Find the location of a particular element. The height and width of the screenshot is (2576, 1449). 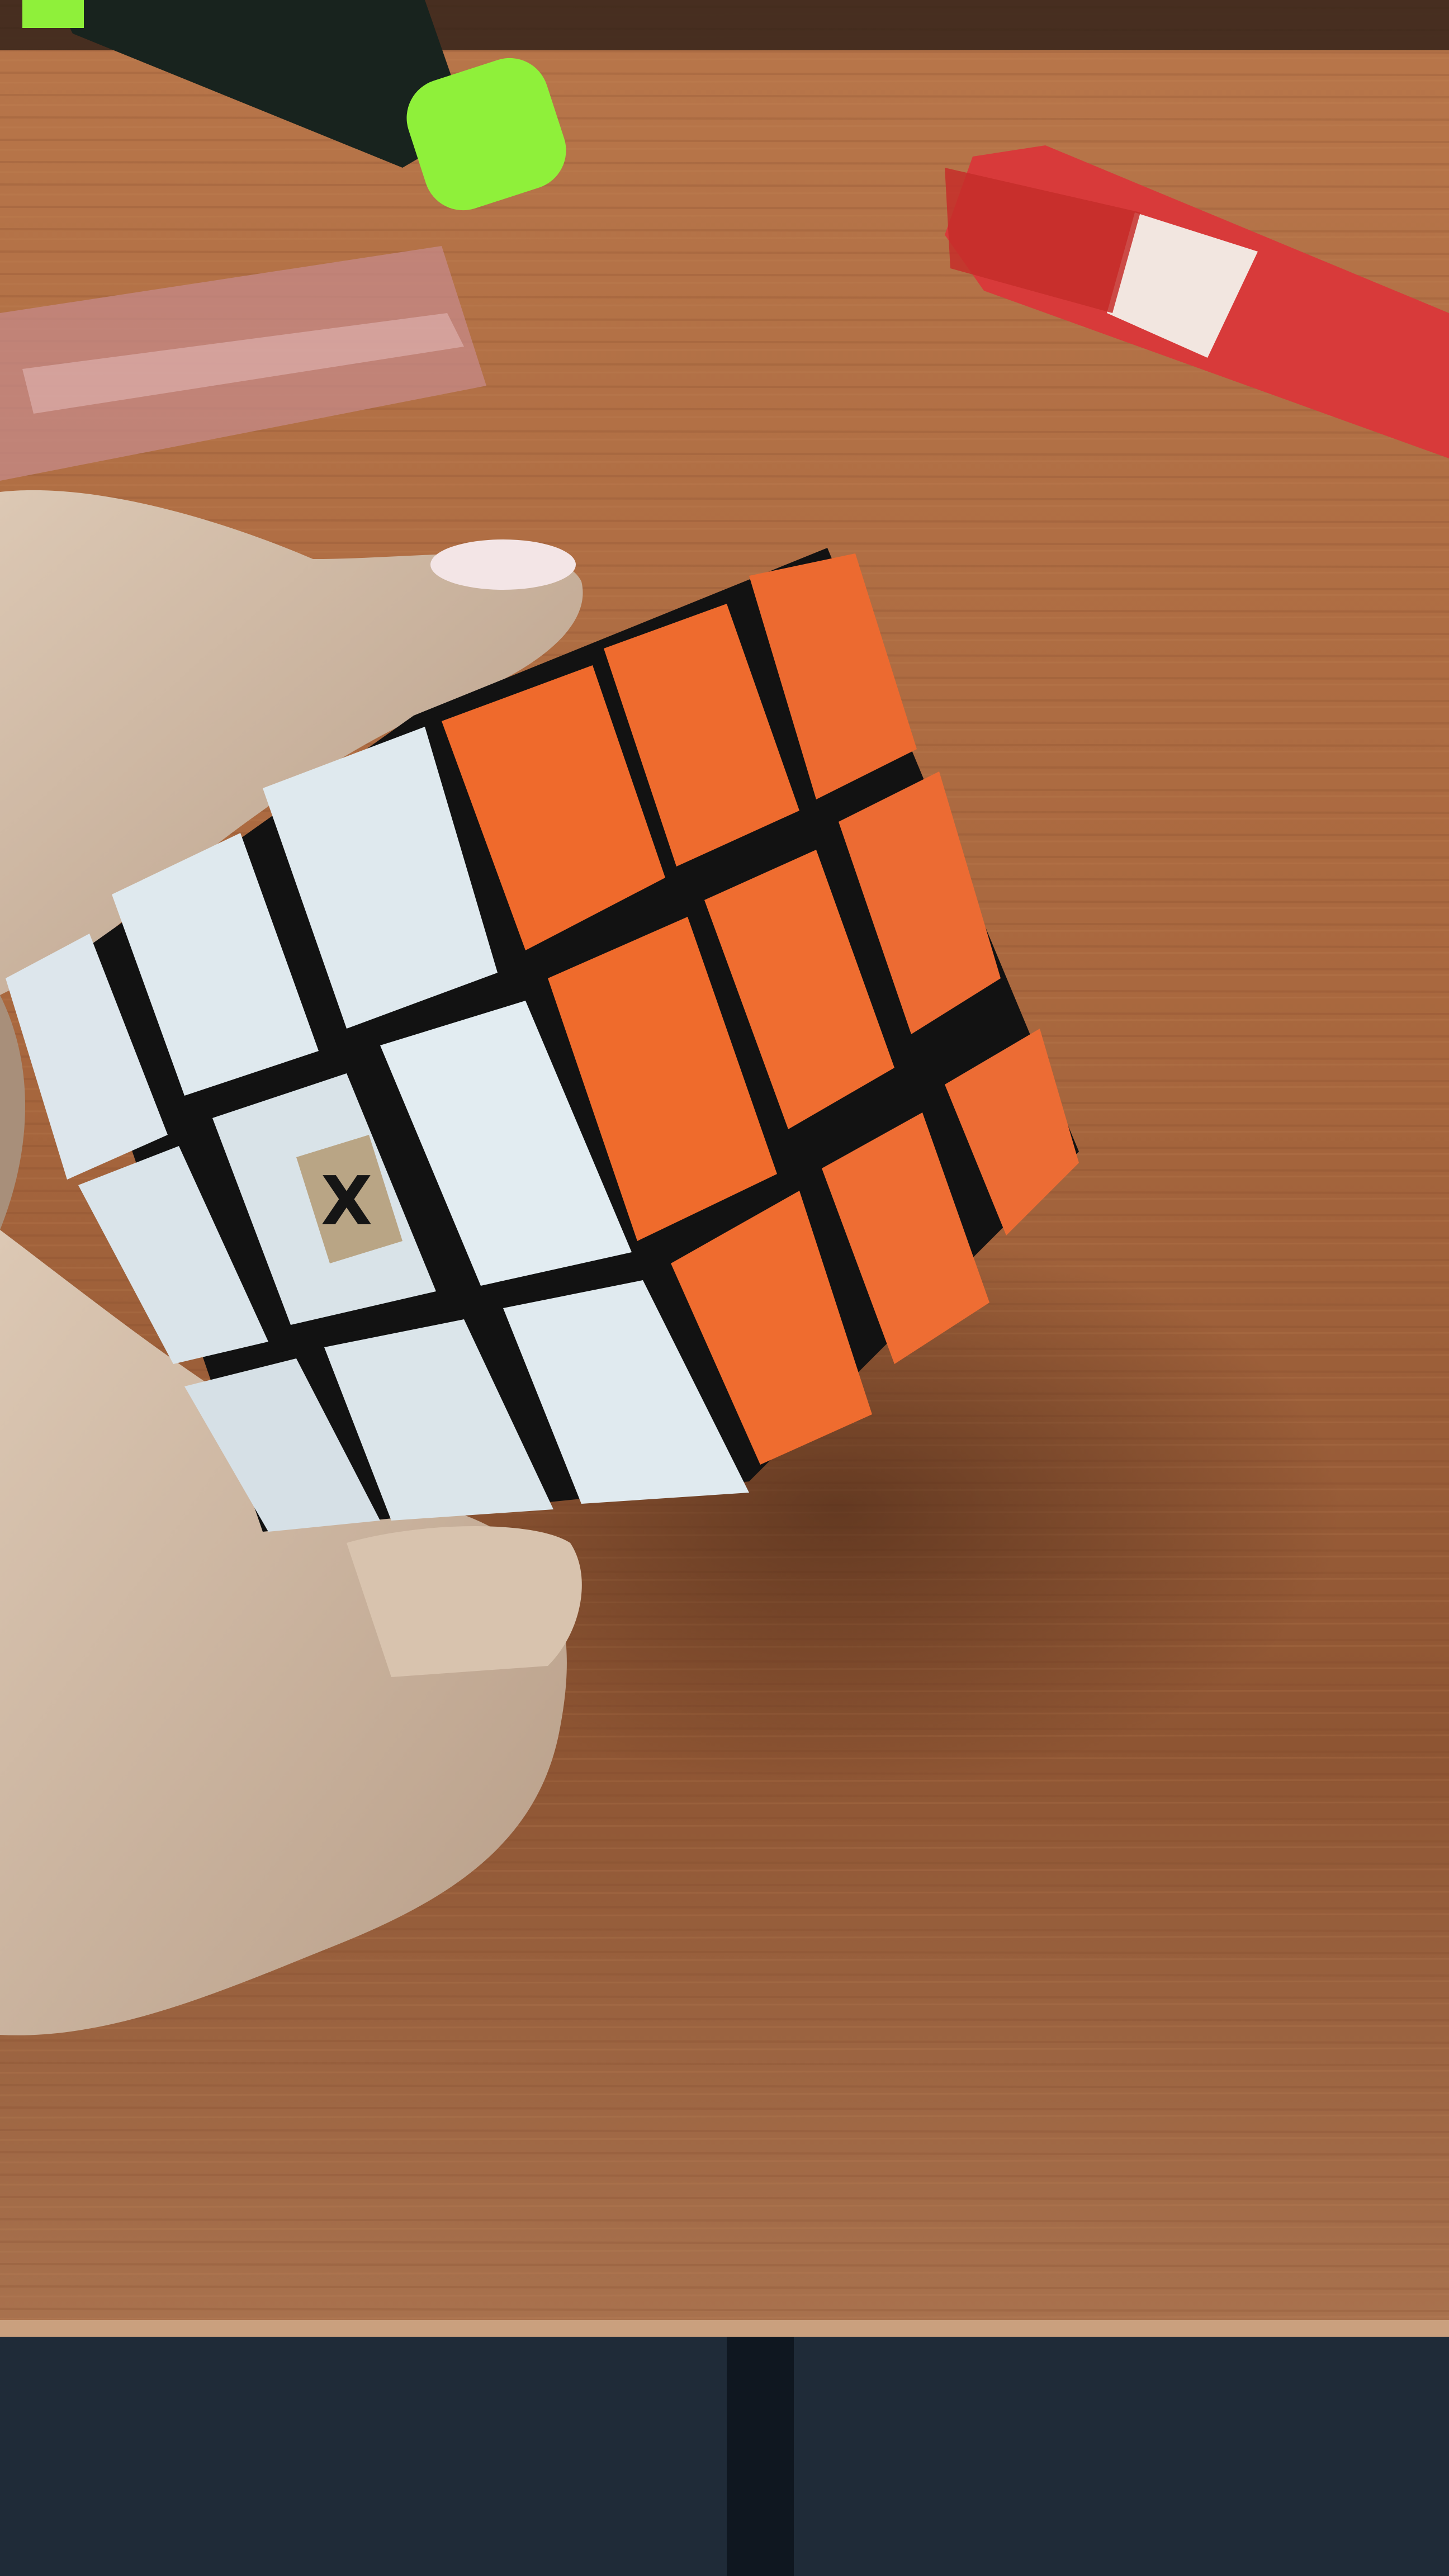

floor is located at coordinates (724, 2456).